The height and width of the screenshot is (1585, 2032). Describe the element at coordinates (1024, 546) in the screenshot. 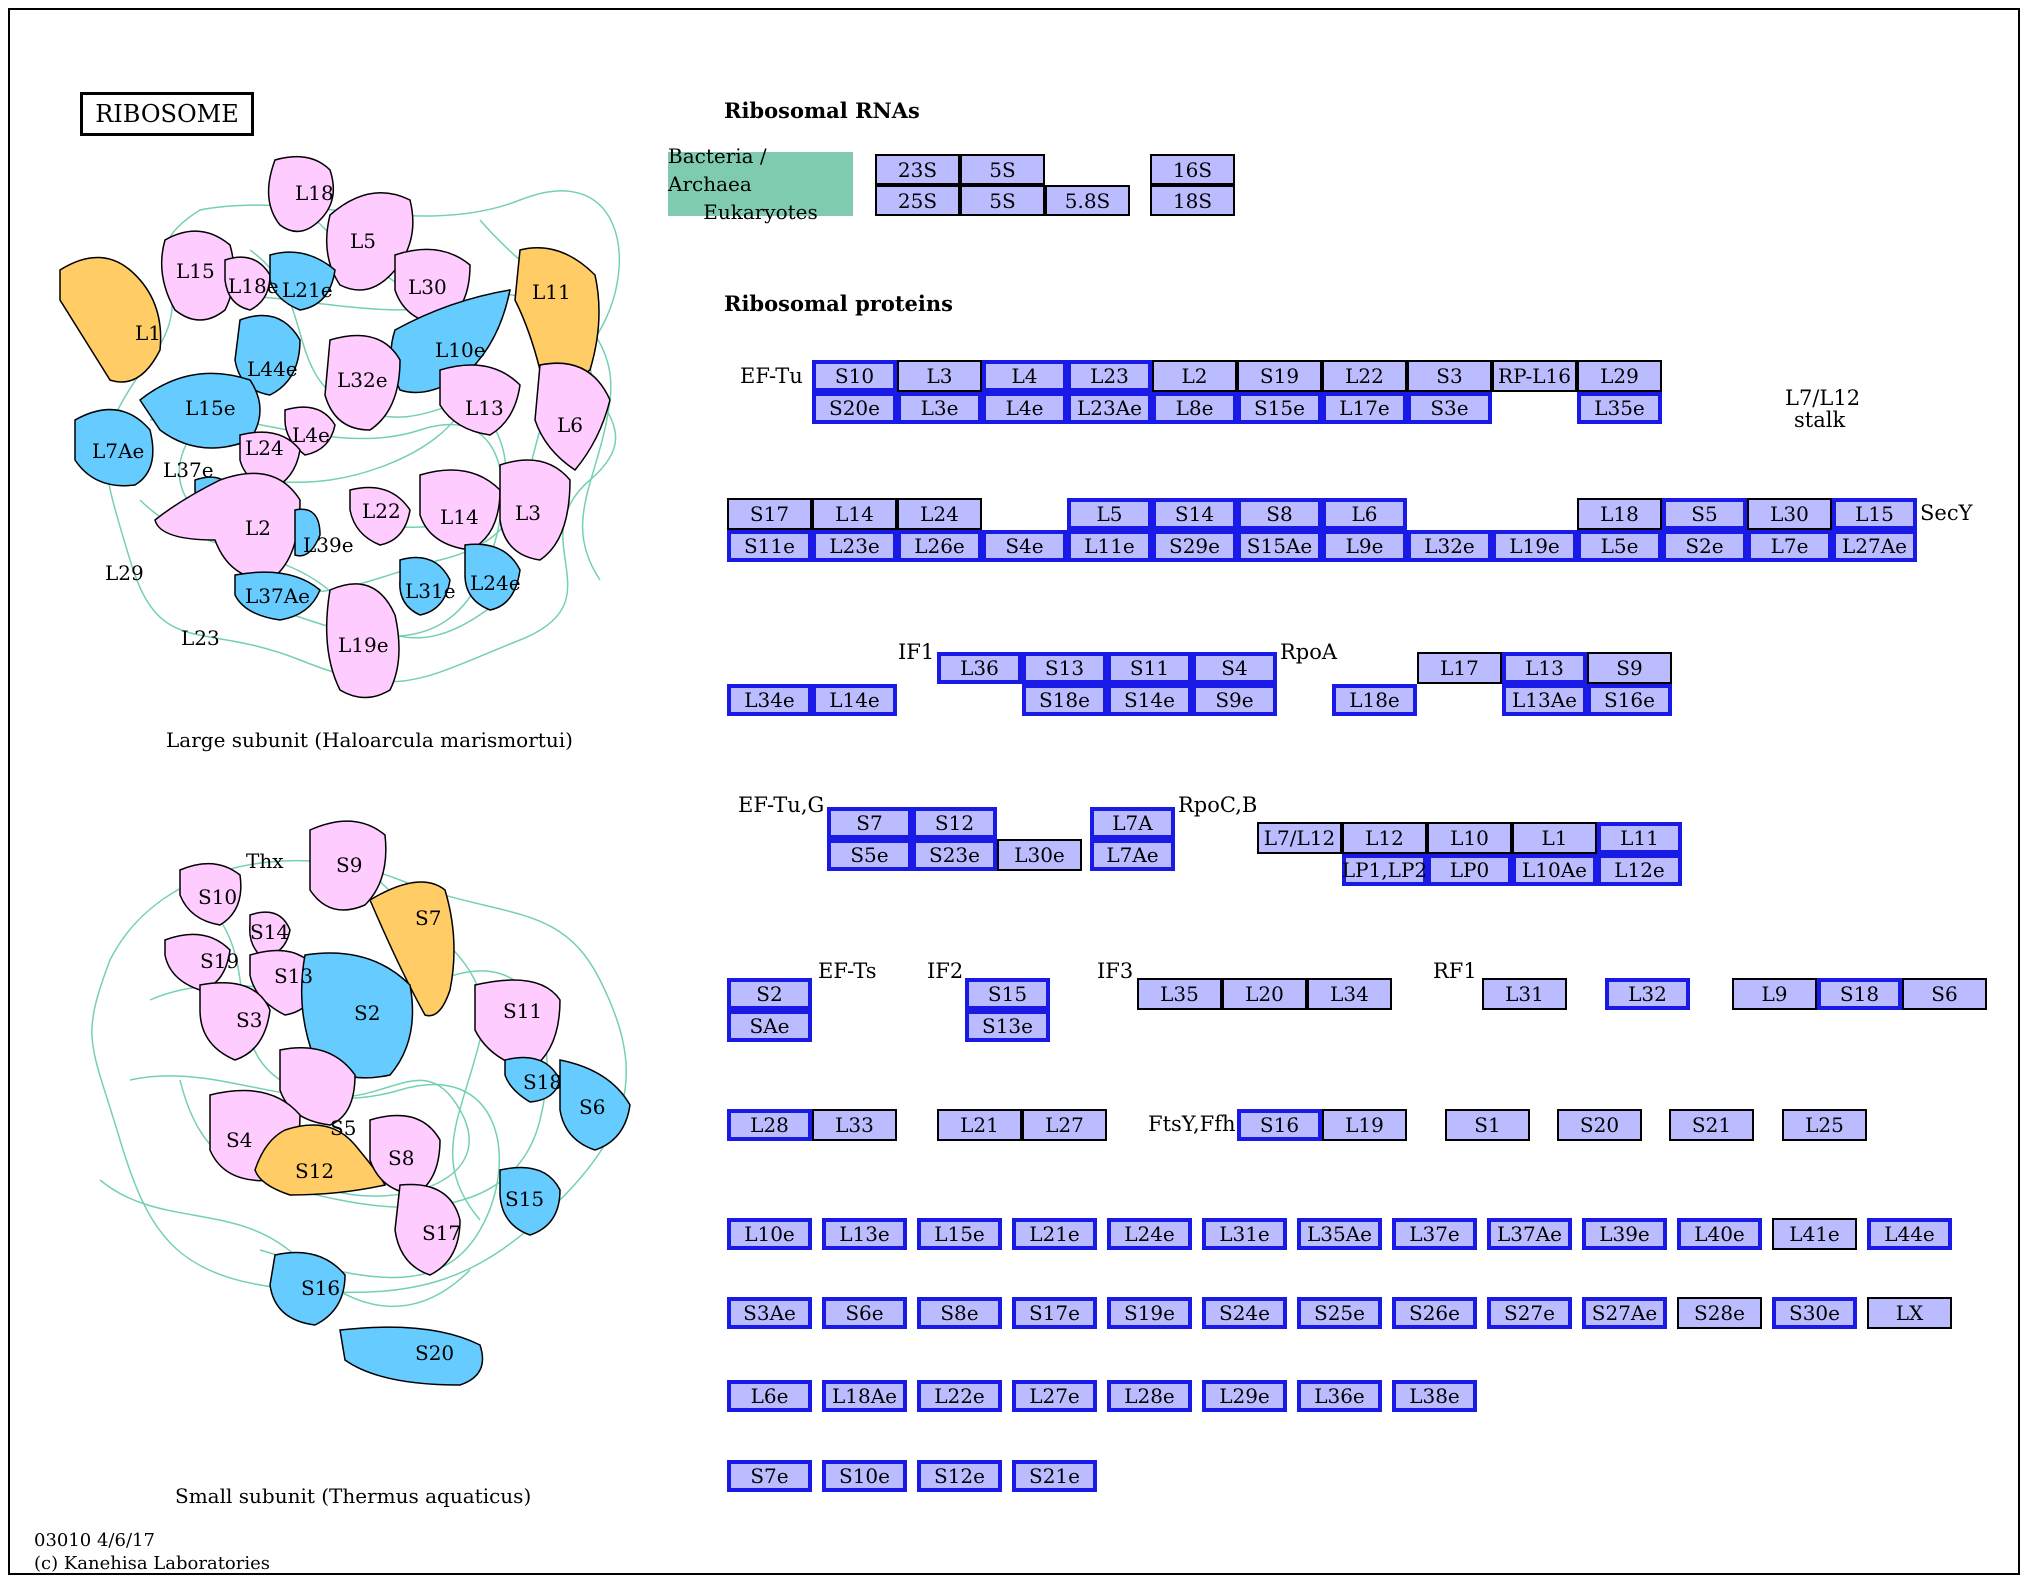

I see `protein-box: S4e` at that location.